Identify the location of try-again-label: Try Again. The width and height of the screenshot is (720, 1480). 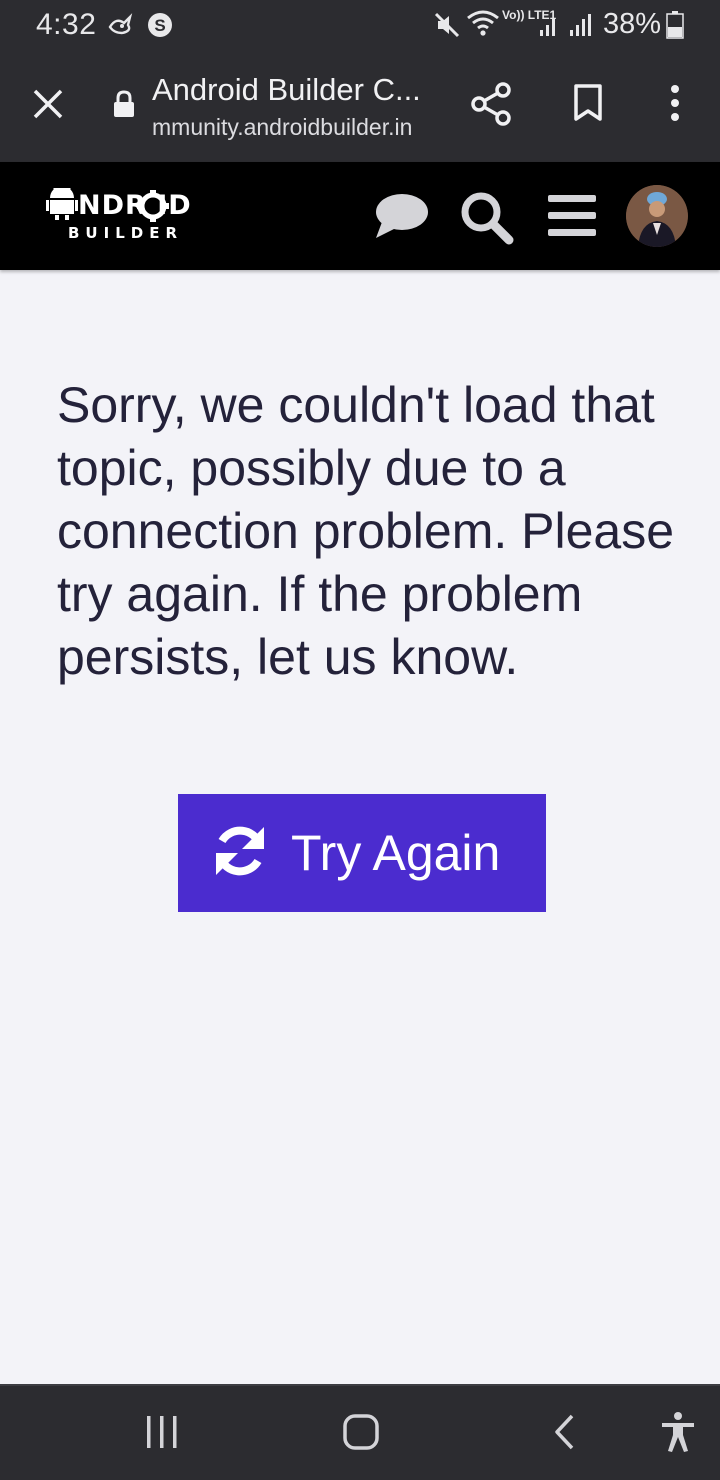
(396, 853).